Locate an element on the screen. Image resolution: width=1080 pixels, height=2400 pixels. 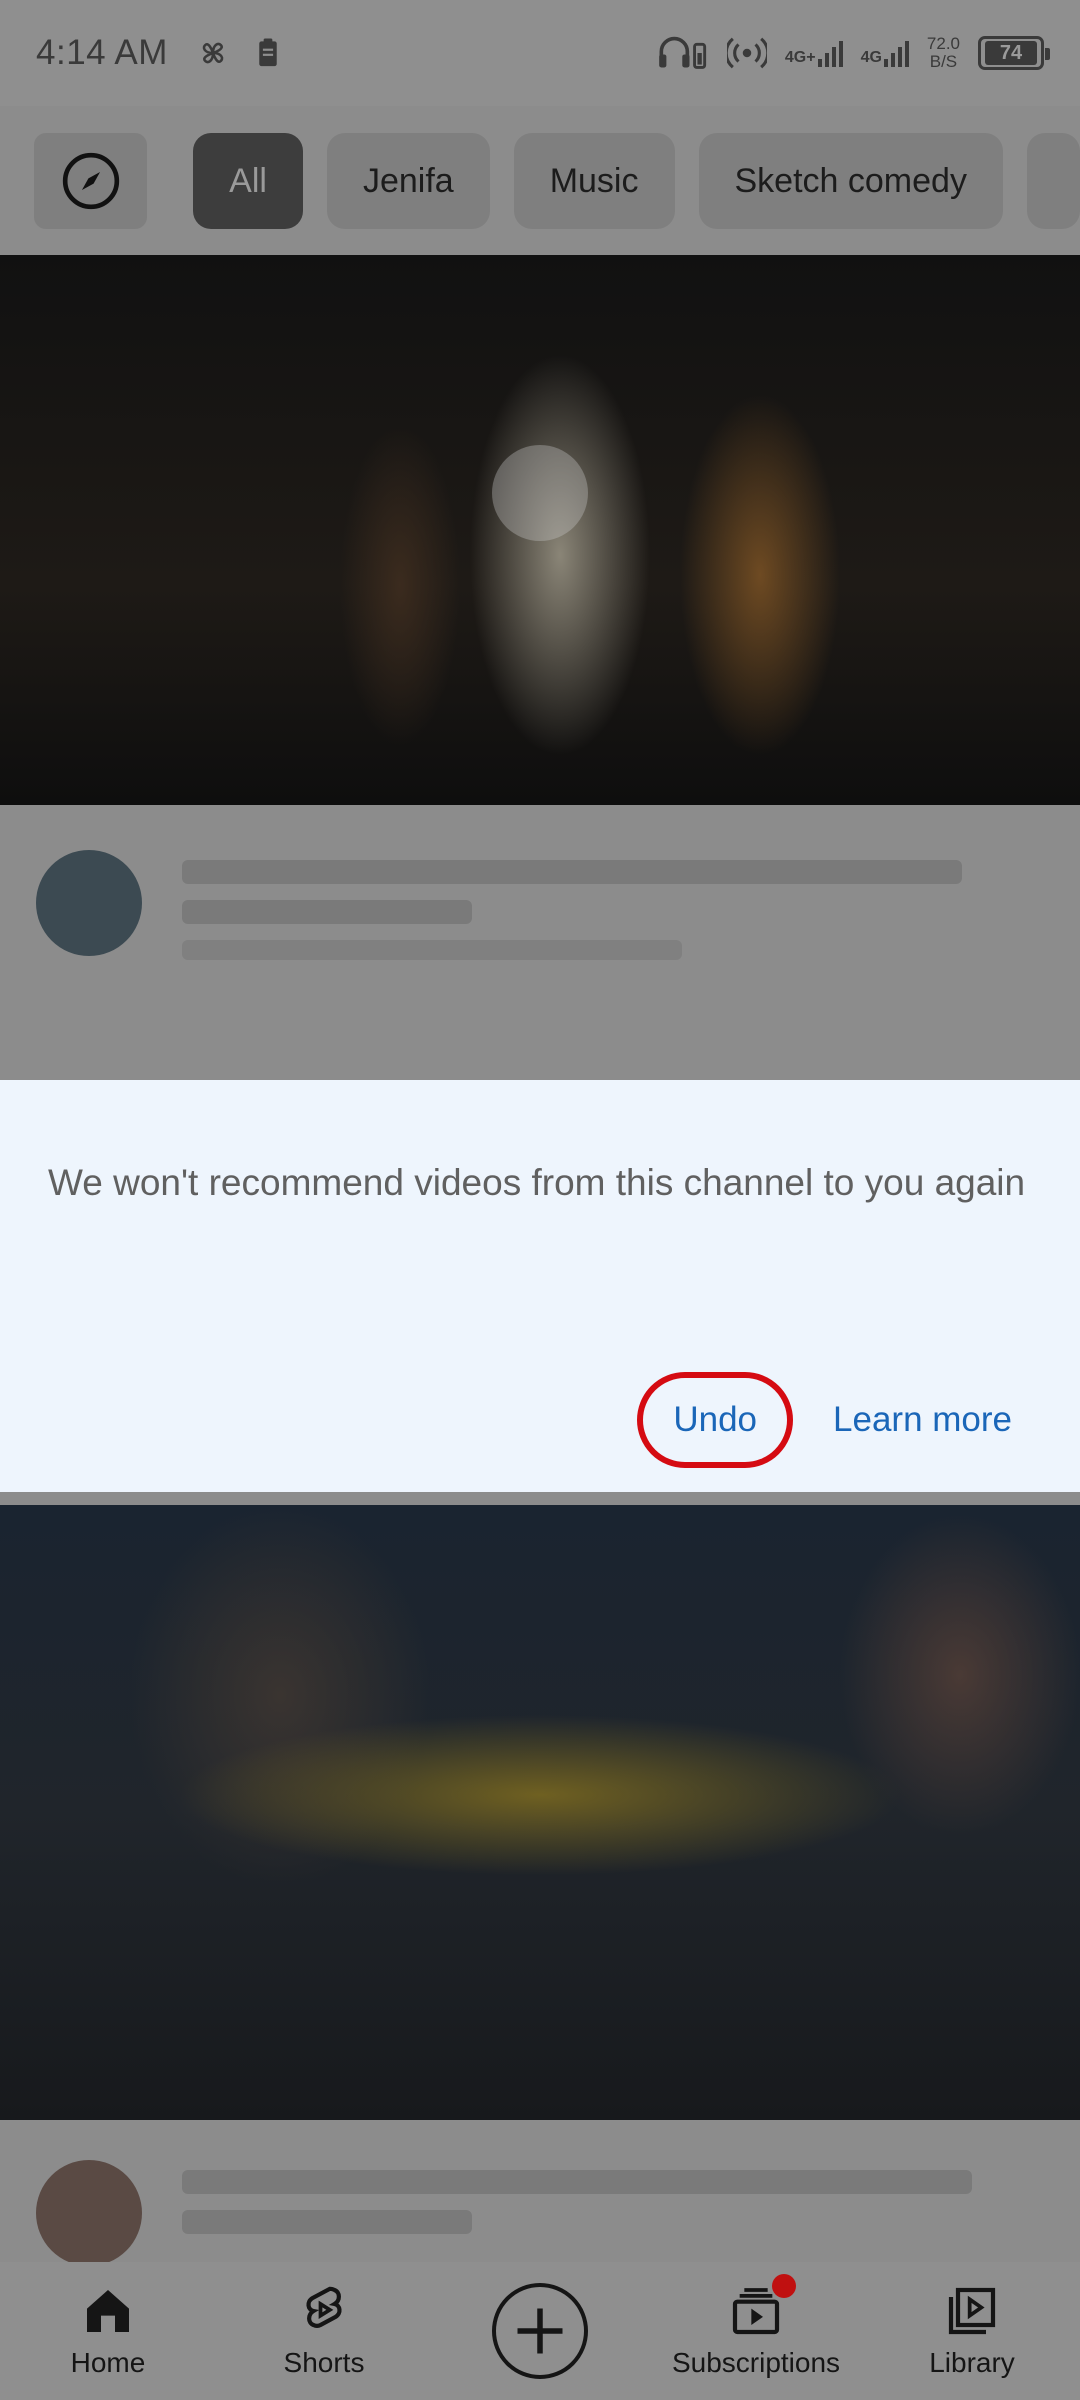
create-button is located at coordinates (540, 2331).